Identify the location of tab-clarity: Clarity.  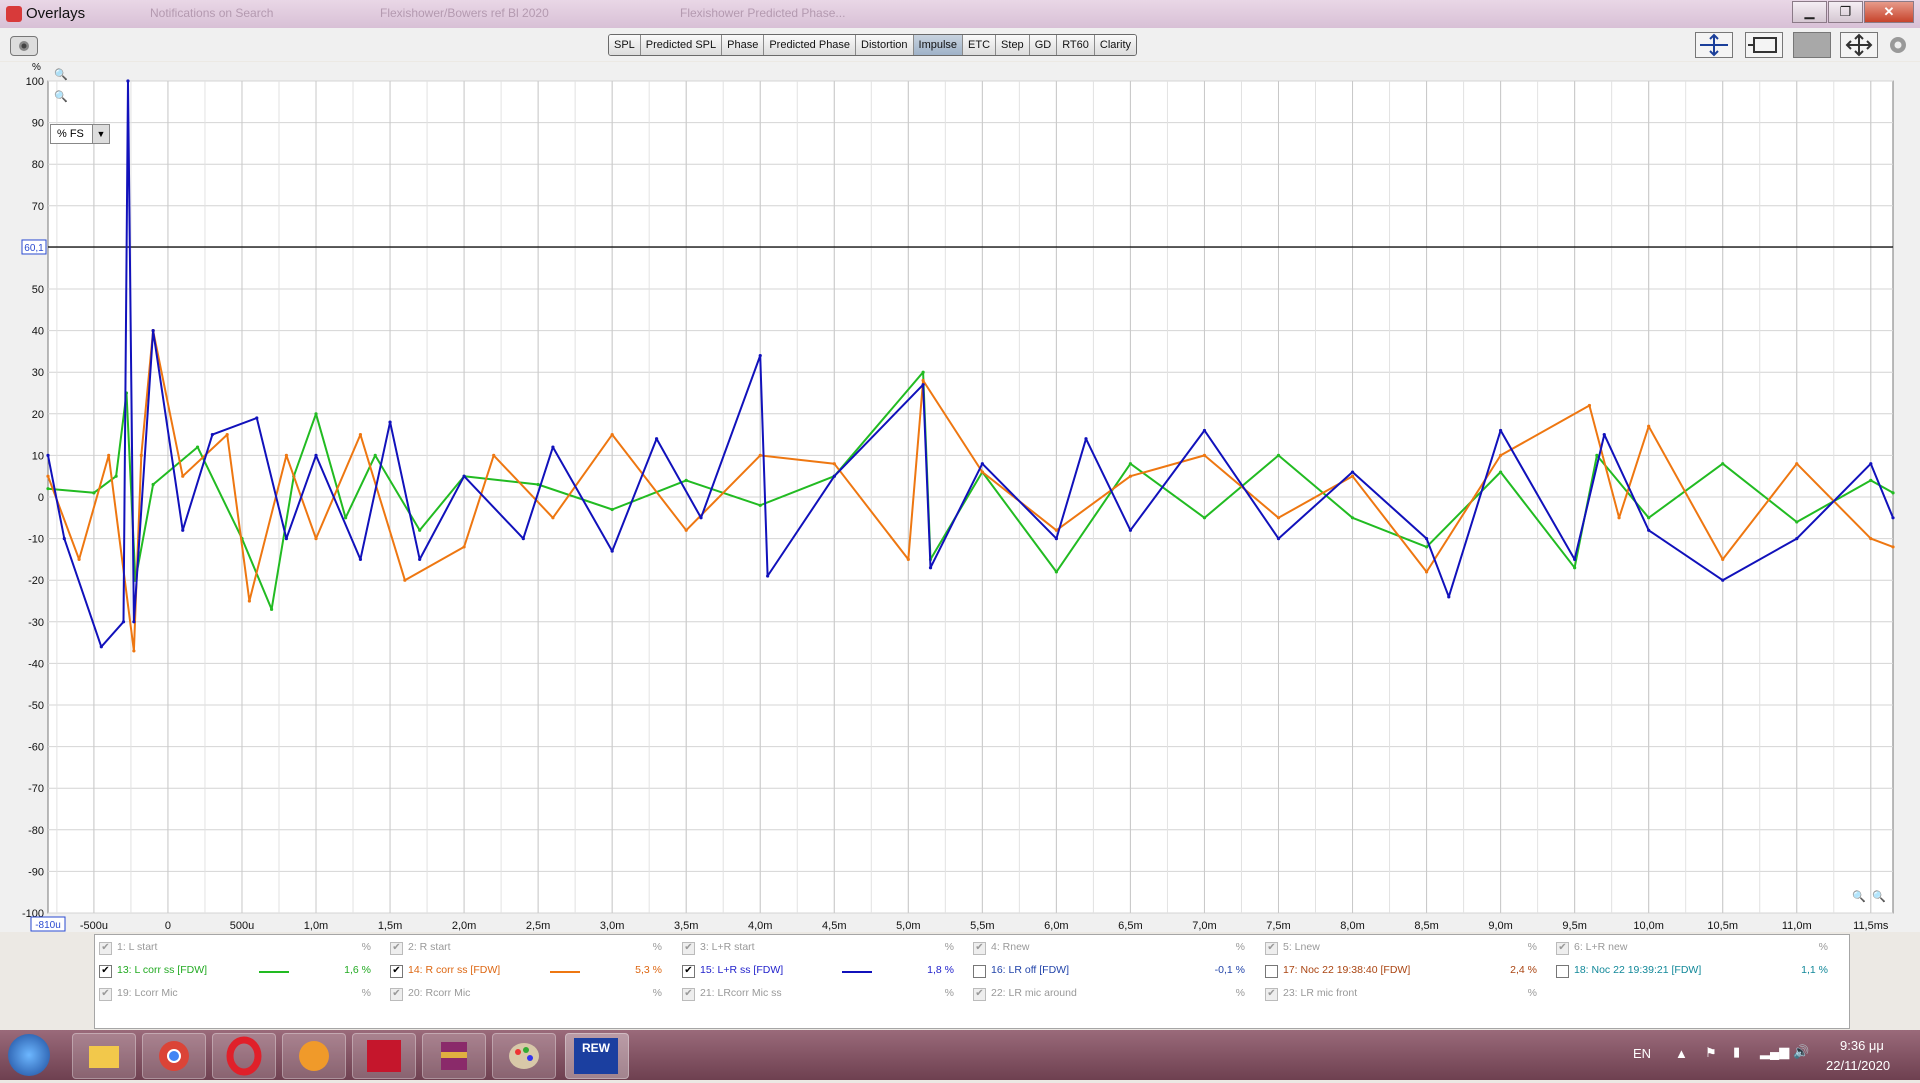
(1115, 45).